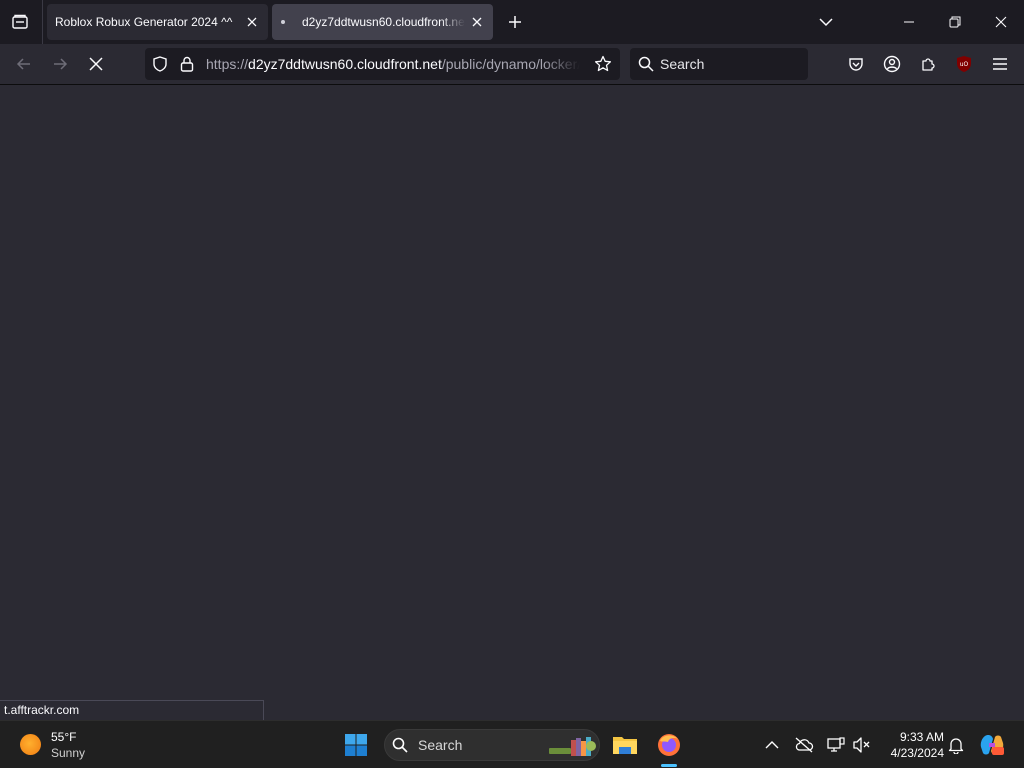  I want to click on ublock-origin-button: uO, so click(964, 64).